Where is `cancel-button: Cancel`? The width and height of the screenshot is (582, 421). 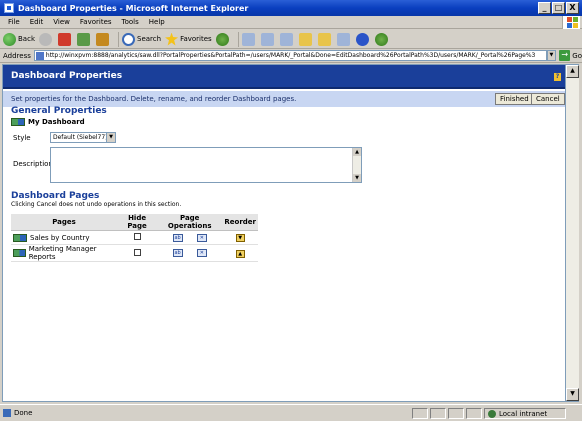 cancel-button: Cancel is located at coordinates (548, 99).